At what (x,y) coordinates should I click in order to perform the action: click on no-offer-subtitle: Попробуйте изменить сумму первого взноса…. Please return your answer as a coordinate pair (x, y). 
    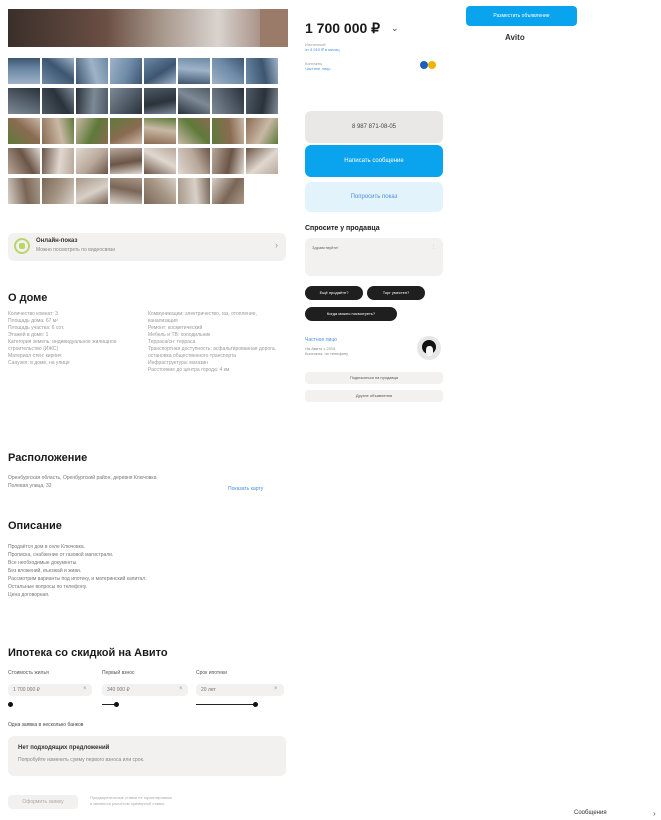
    Looking at the image, I should click on (81, 760).